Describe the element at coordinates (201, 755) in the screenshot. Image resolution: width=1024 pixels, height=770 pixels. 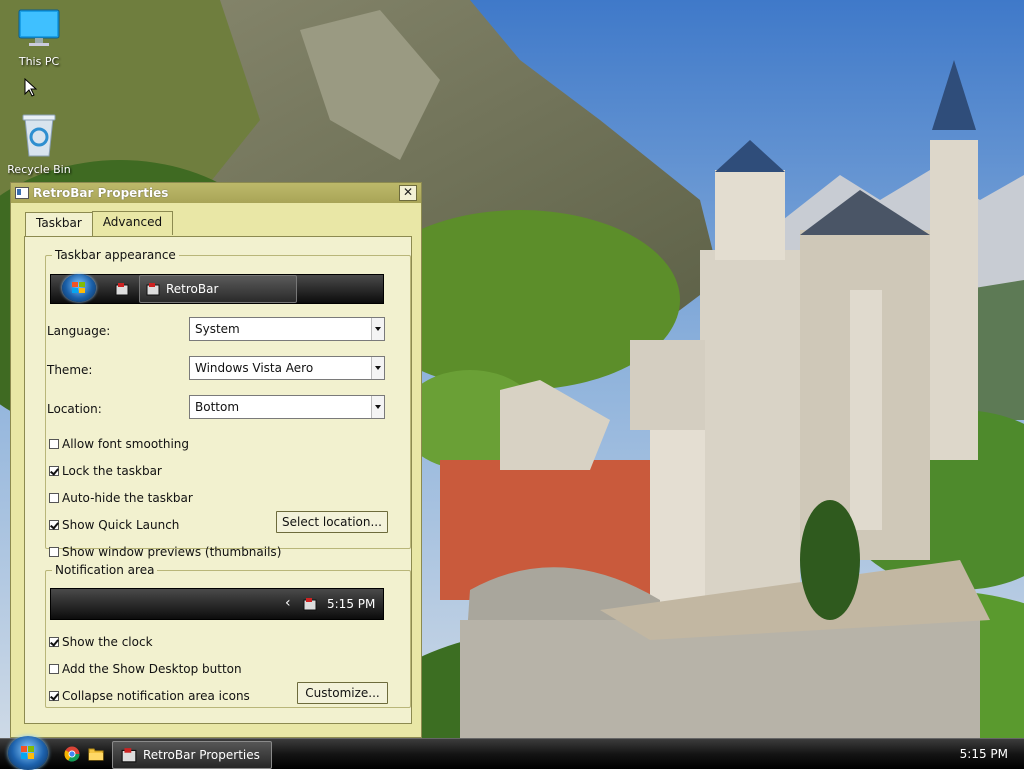
I see `taskbar-button-label: RetroBar Properties` at that location.